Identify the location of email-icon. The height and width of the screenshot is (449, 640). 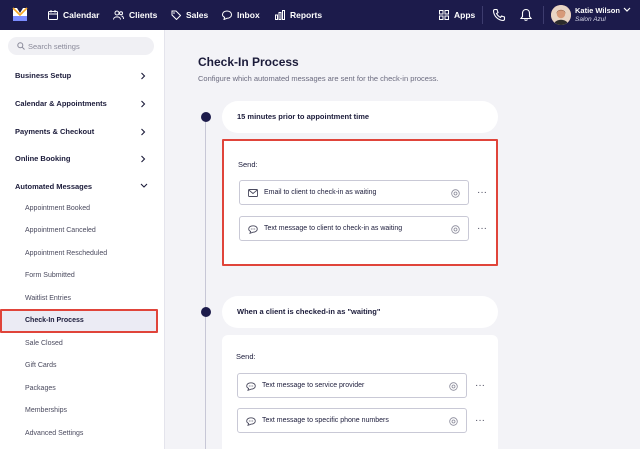
(253, 193).